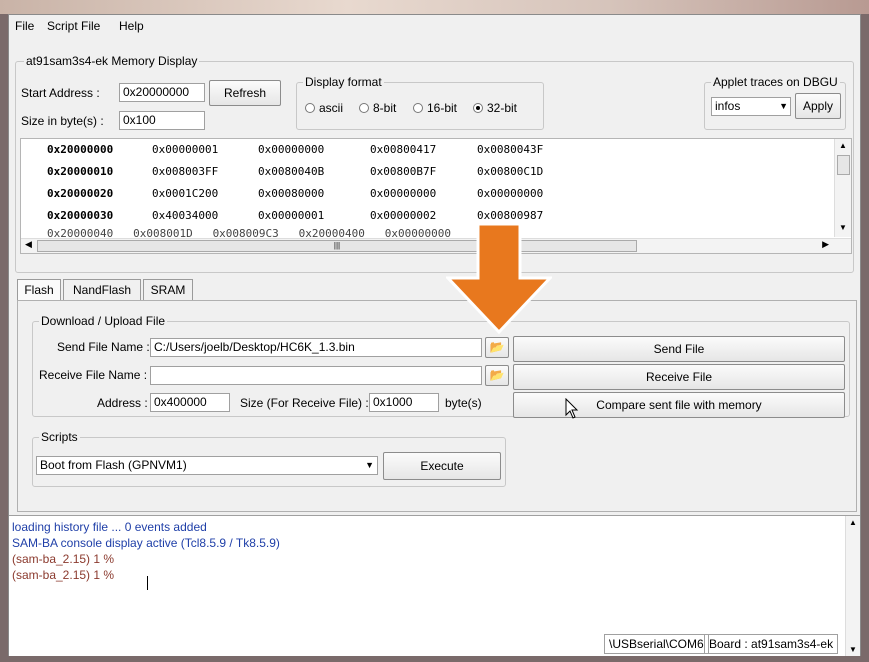 This screenshot has width=869, height=662. I want to click on menu-help: Help, so click(131, 26).